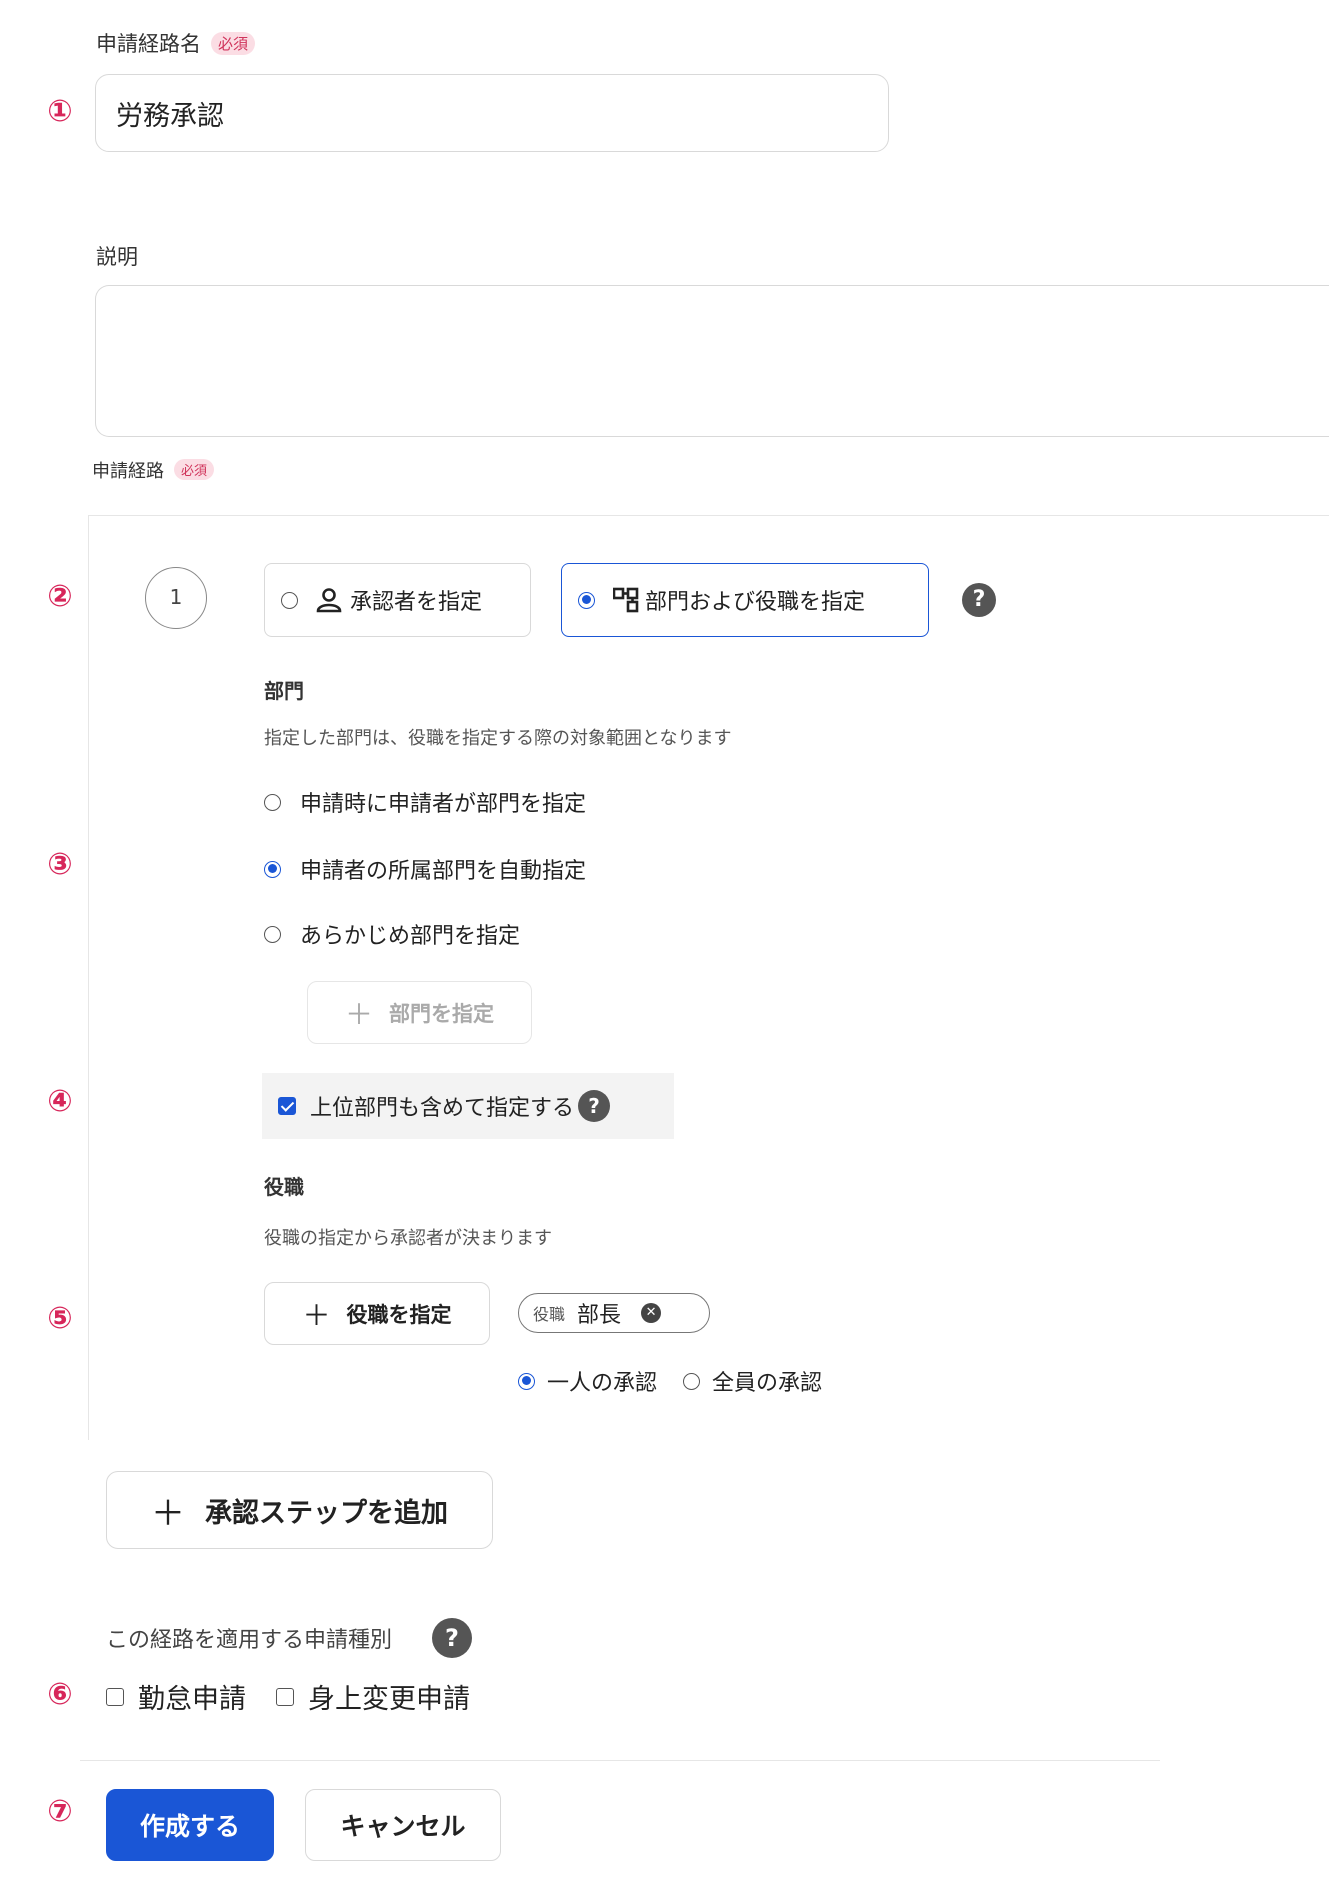  I want to click on description-label: 説明, so click(117, 257).